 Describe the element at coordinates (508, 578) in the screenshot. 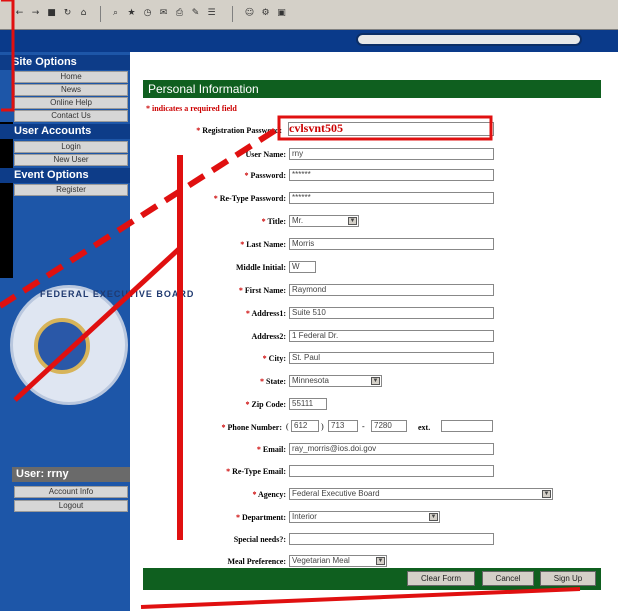

I see `cancel-button: Cancel` at that location.